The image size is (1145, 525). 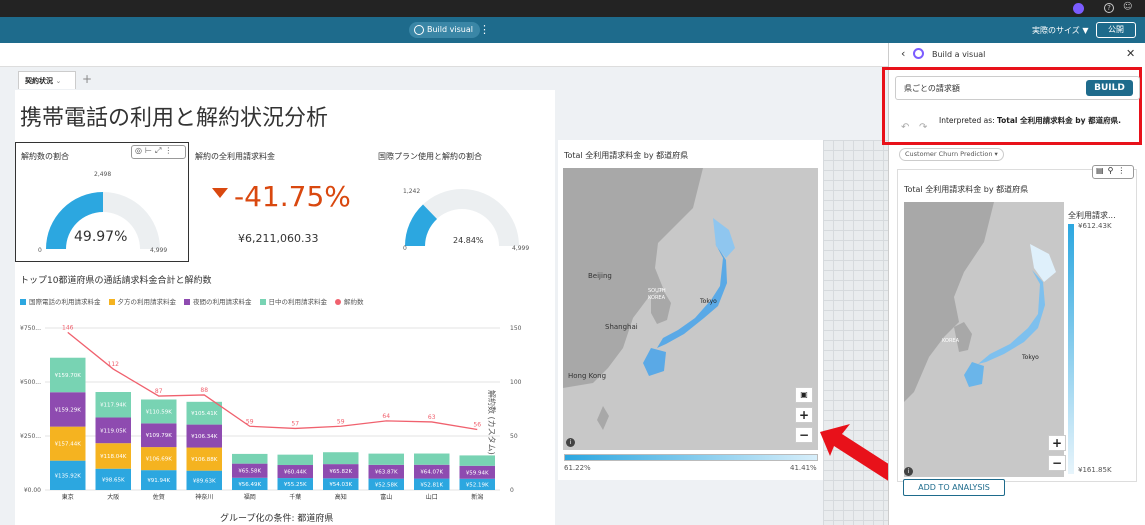 What do you see at coordinates (87, 79) in the screenshot?
I see `add-tab-icon: +` at bounding box center [87, 79].